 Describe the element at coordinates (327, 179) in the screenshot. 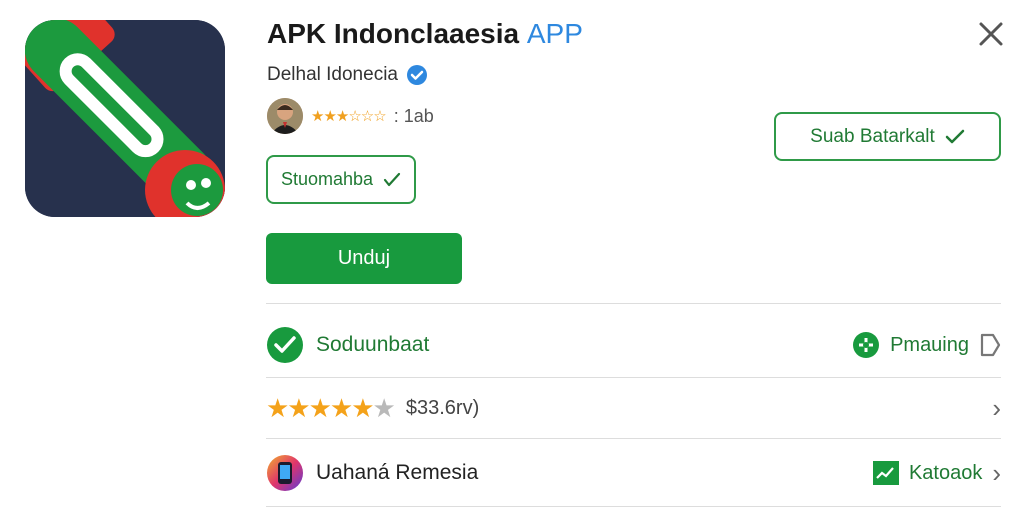

I see `status-button-label: Stuomahba` at that location.